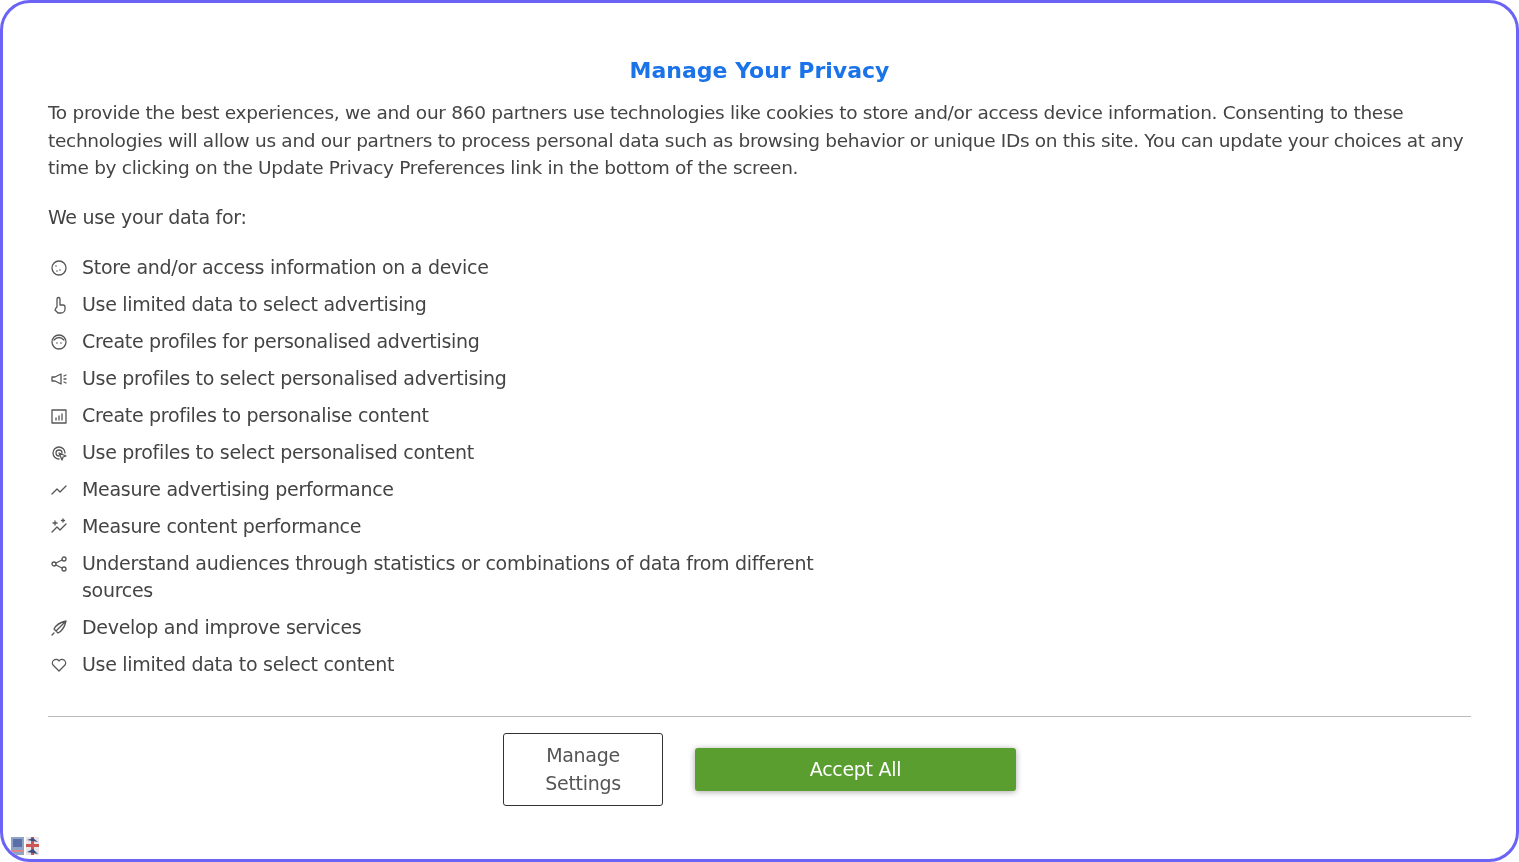  I want to click on purpose-text: Use profiles to select personalised advertising, so click(294, 378).